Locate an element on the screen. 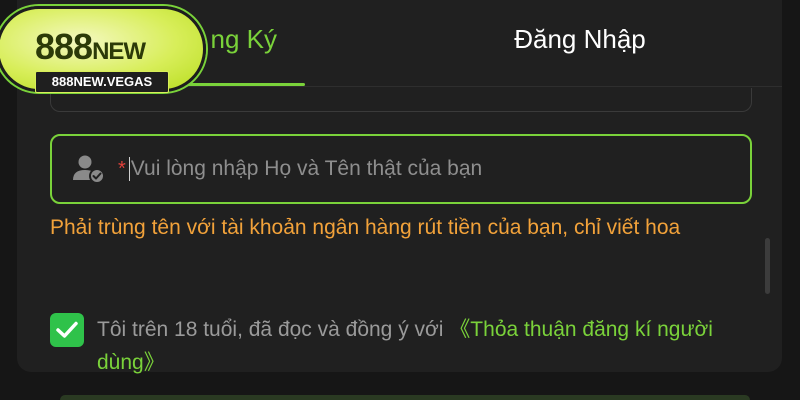 The image size is (800, 400). submit-button is located at coordinates (405, 397).